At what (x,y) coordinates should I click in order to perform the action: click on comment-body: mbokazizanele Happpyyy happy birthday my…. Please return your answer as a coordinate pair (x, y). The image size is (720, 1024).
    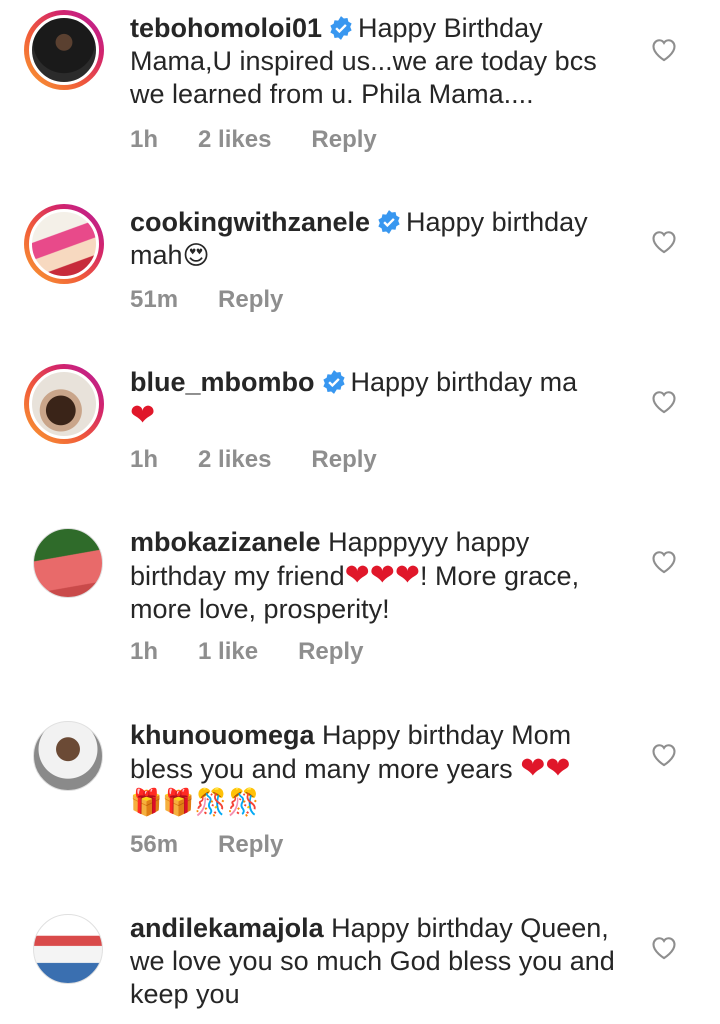
    Looking at the image, I should click on (380, 576).